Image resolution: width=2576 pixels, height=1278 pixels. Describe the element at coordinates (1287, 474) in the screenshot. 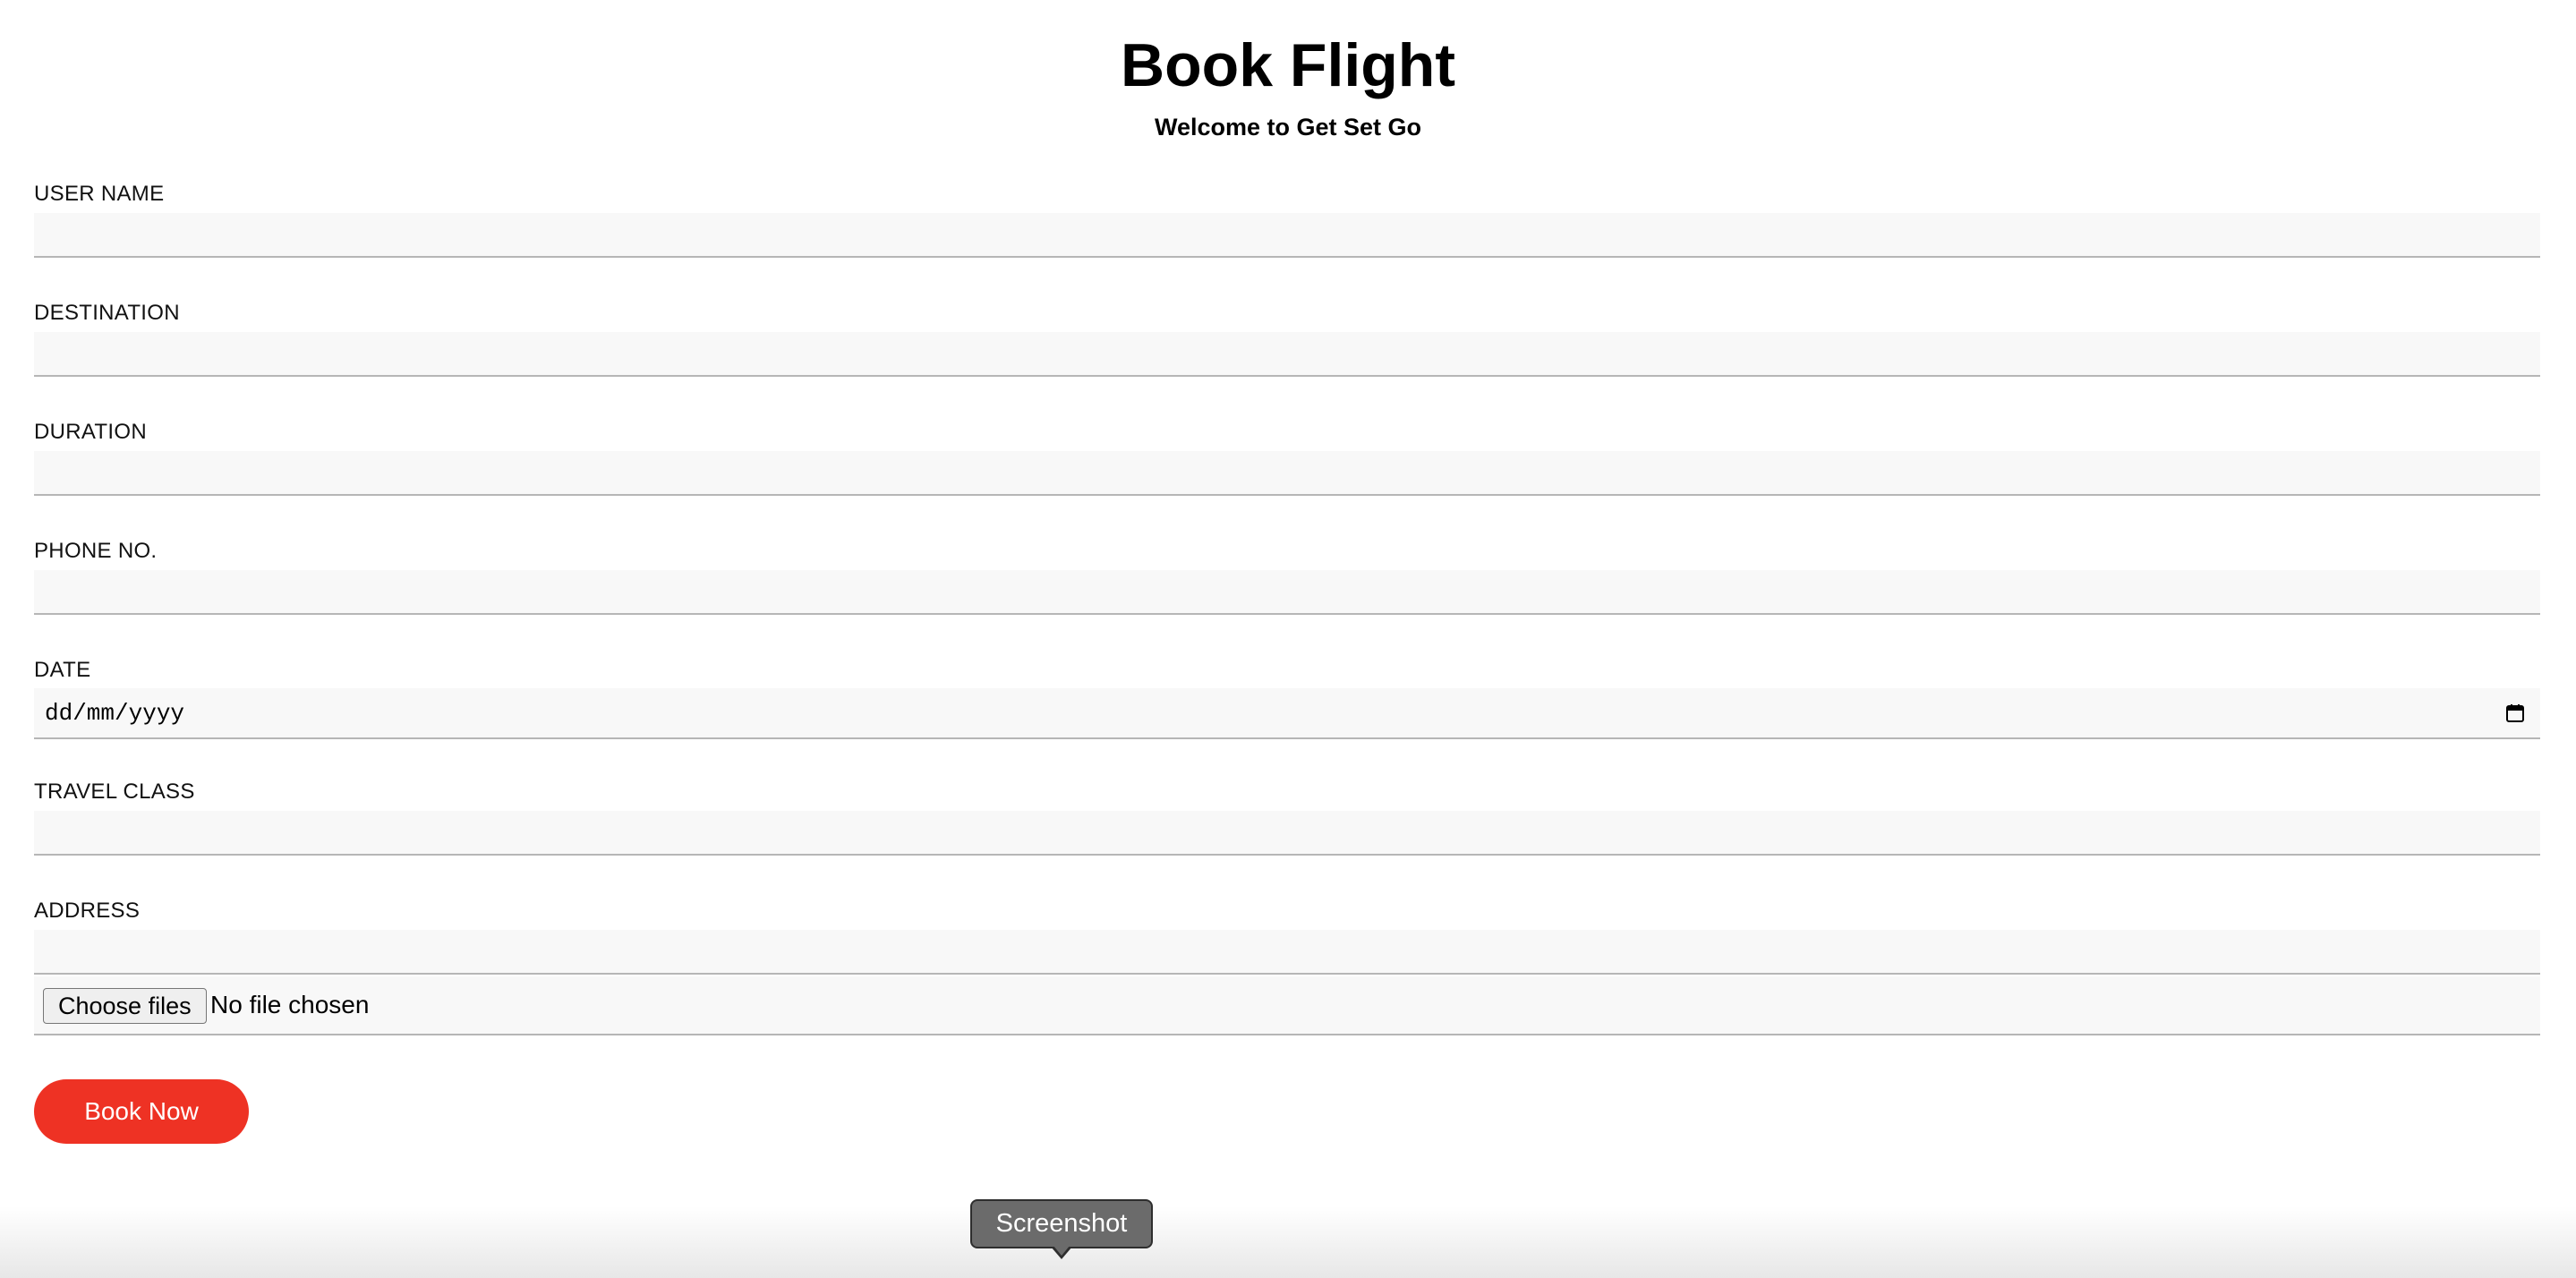

I see `duration-input` at that location.